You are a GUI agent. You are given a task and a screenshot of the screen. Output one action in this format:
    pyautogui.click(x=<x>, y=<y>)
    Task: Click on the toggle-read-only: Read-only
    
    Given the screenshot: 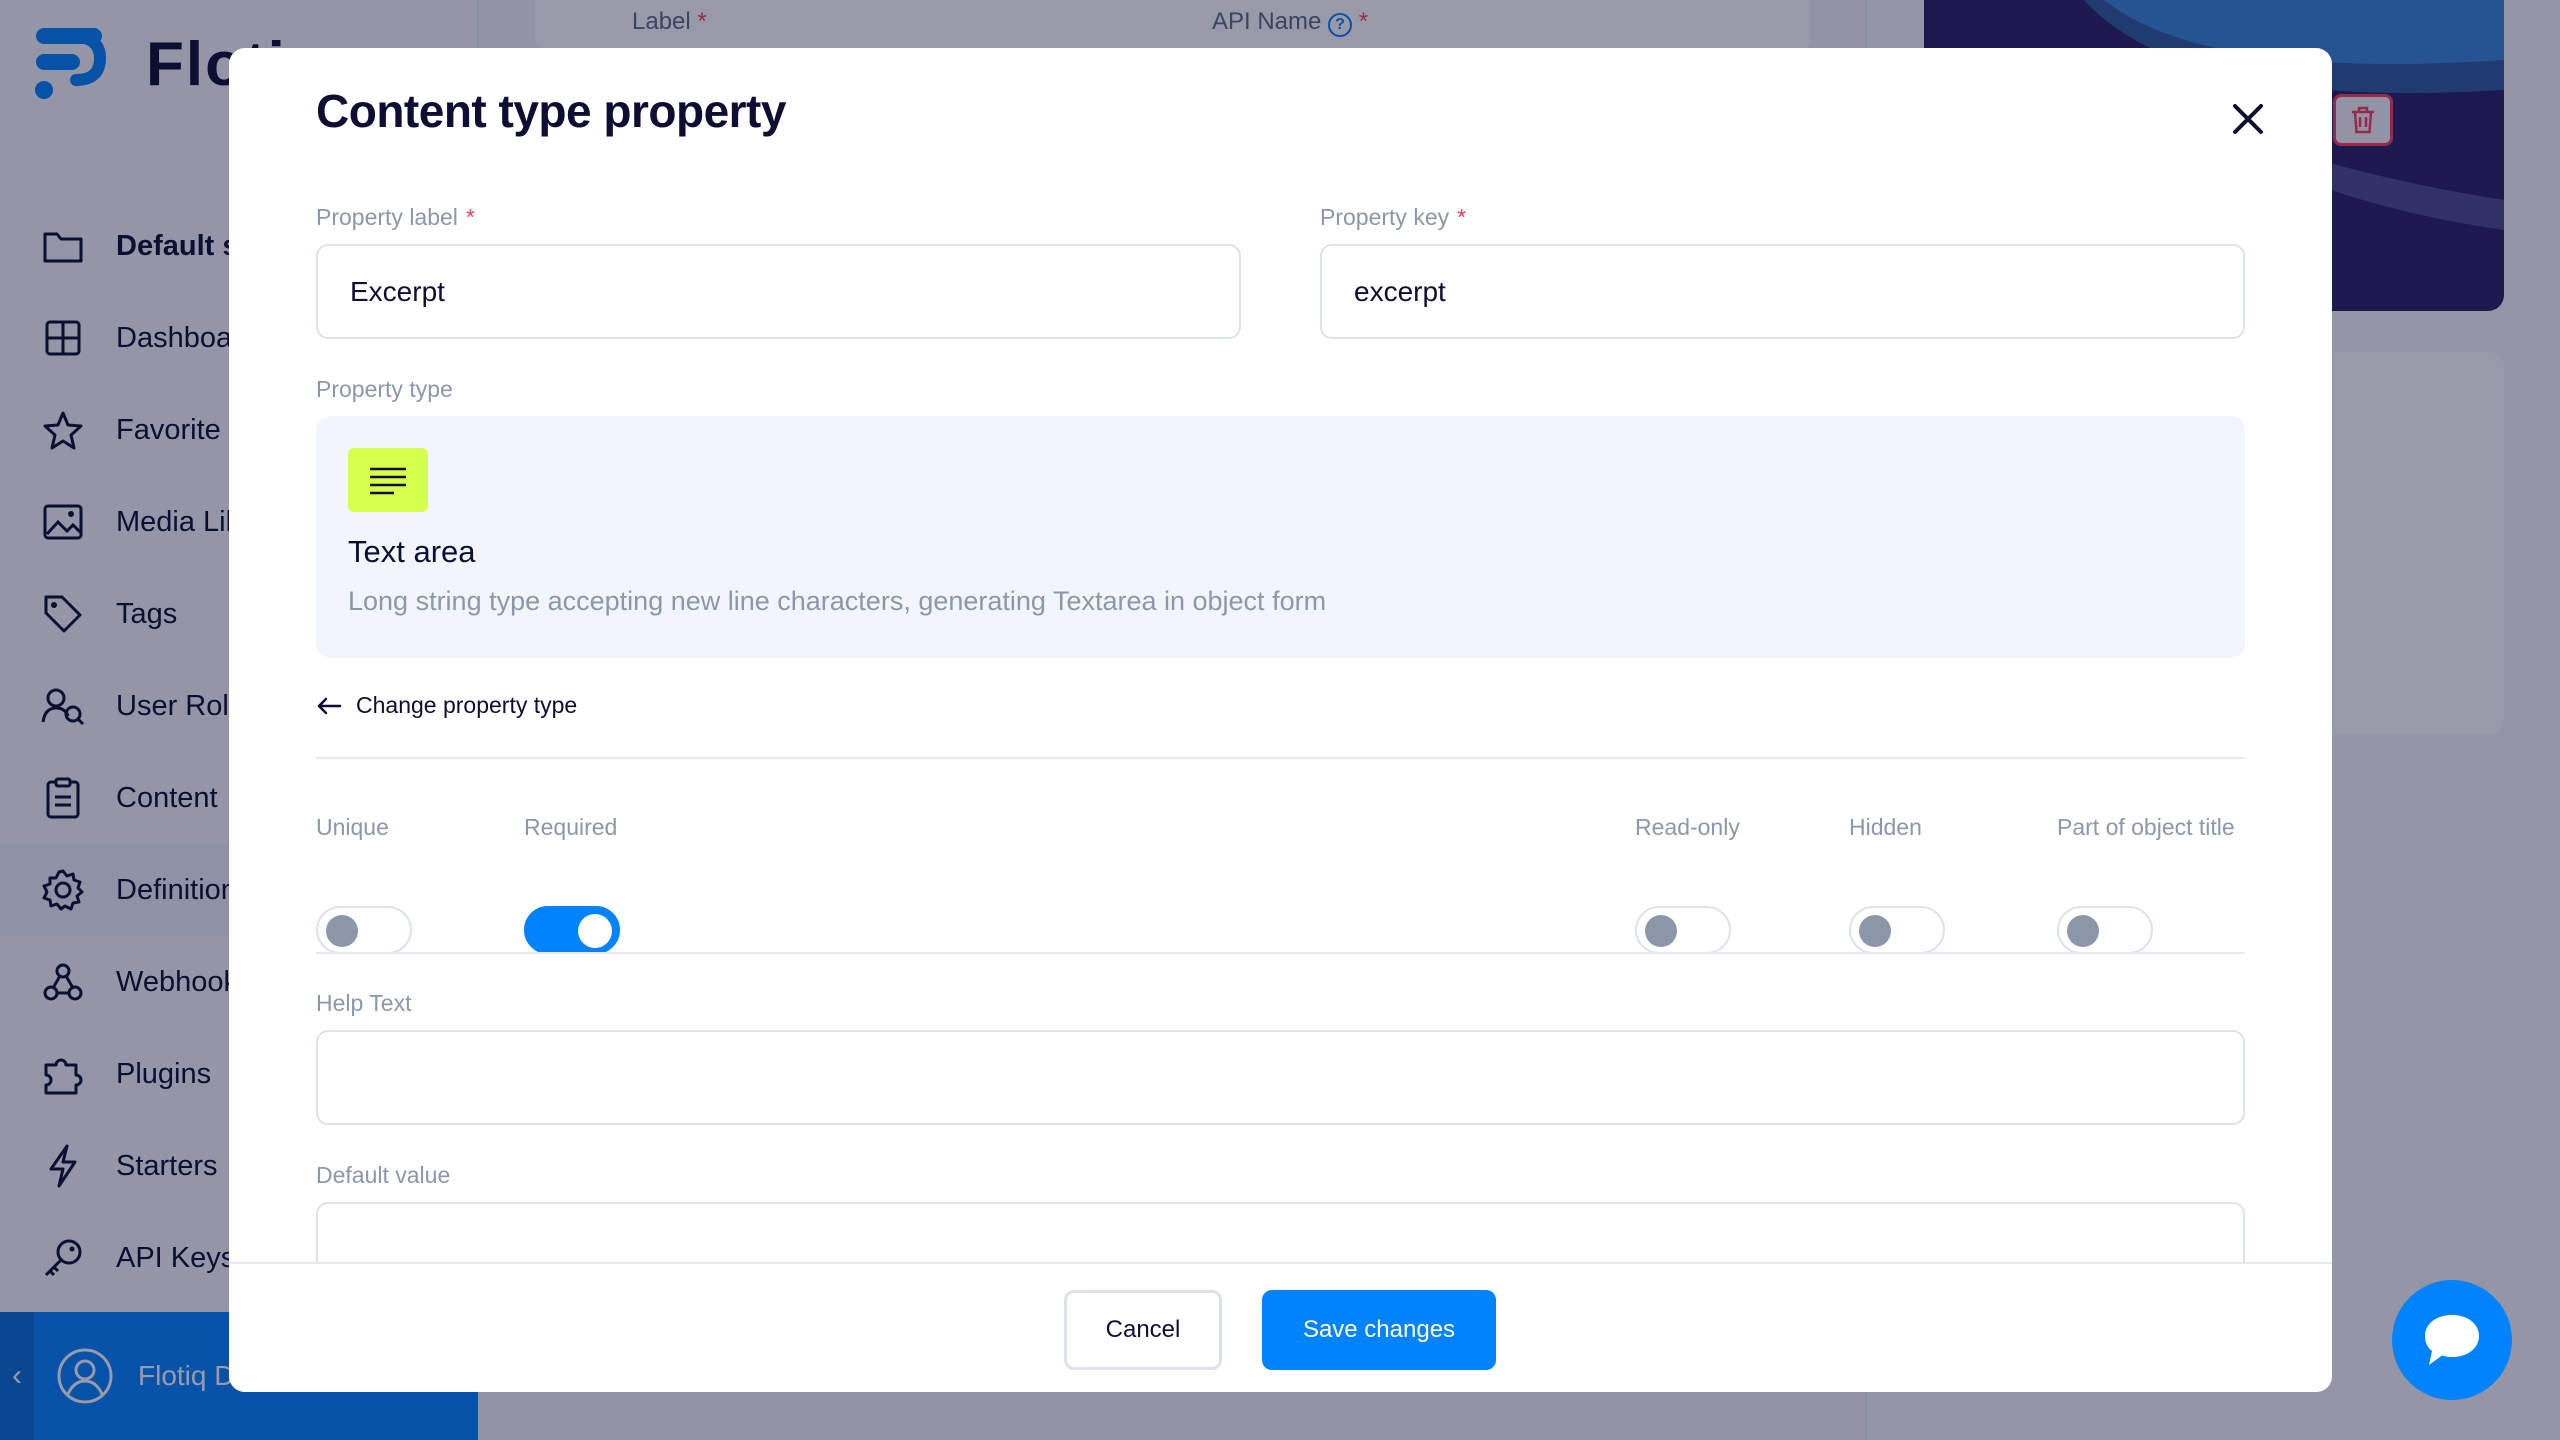 What is the action you would take?
    pyautogui.click(x=1687, y=884)
    